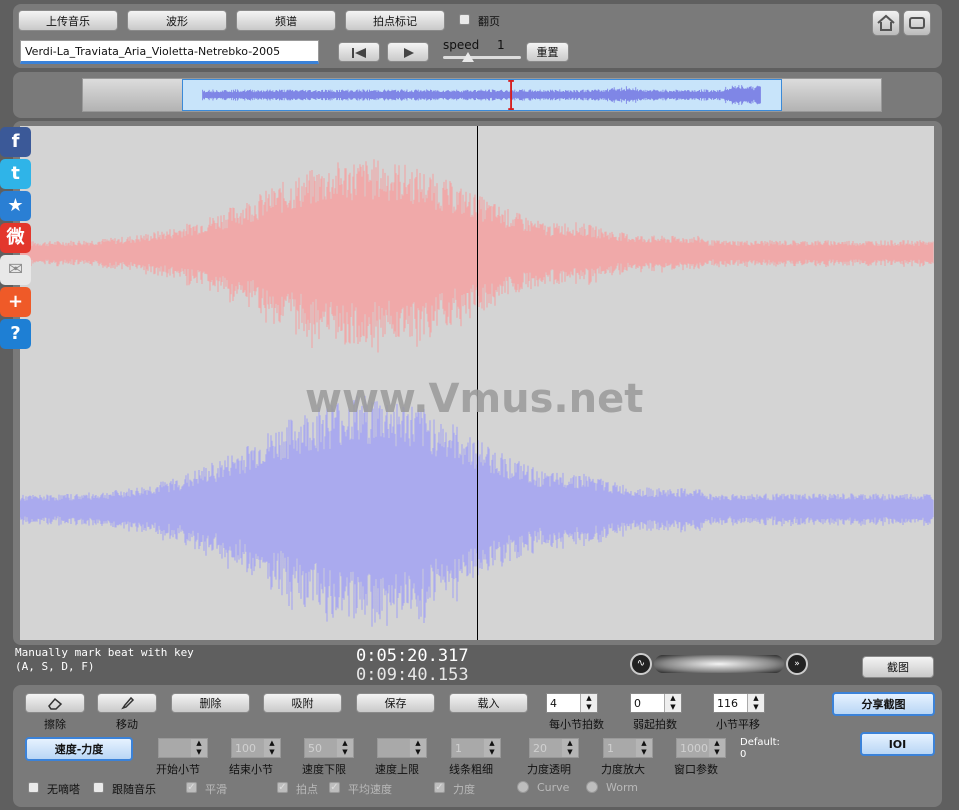 This screenshot has height=810, width=959. I want to click on param-label: 开始小节, so click(178, 769).